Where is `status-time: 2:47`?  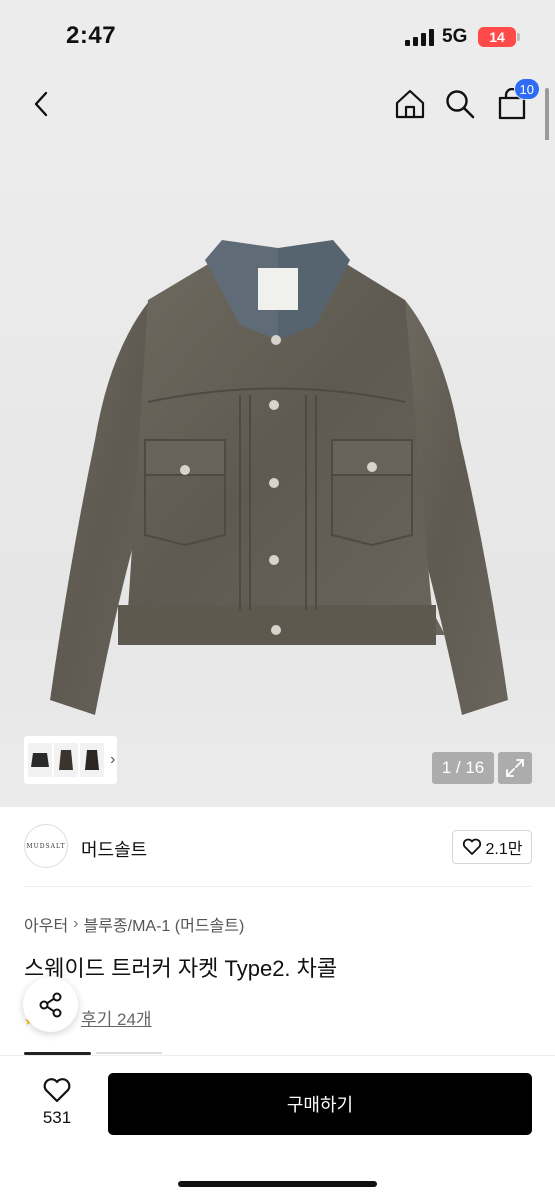 status-time: 2:47 is located at coordinates (91, 35).